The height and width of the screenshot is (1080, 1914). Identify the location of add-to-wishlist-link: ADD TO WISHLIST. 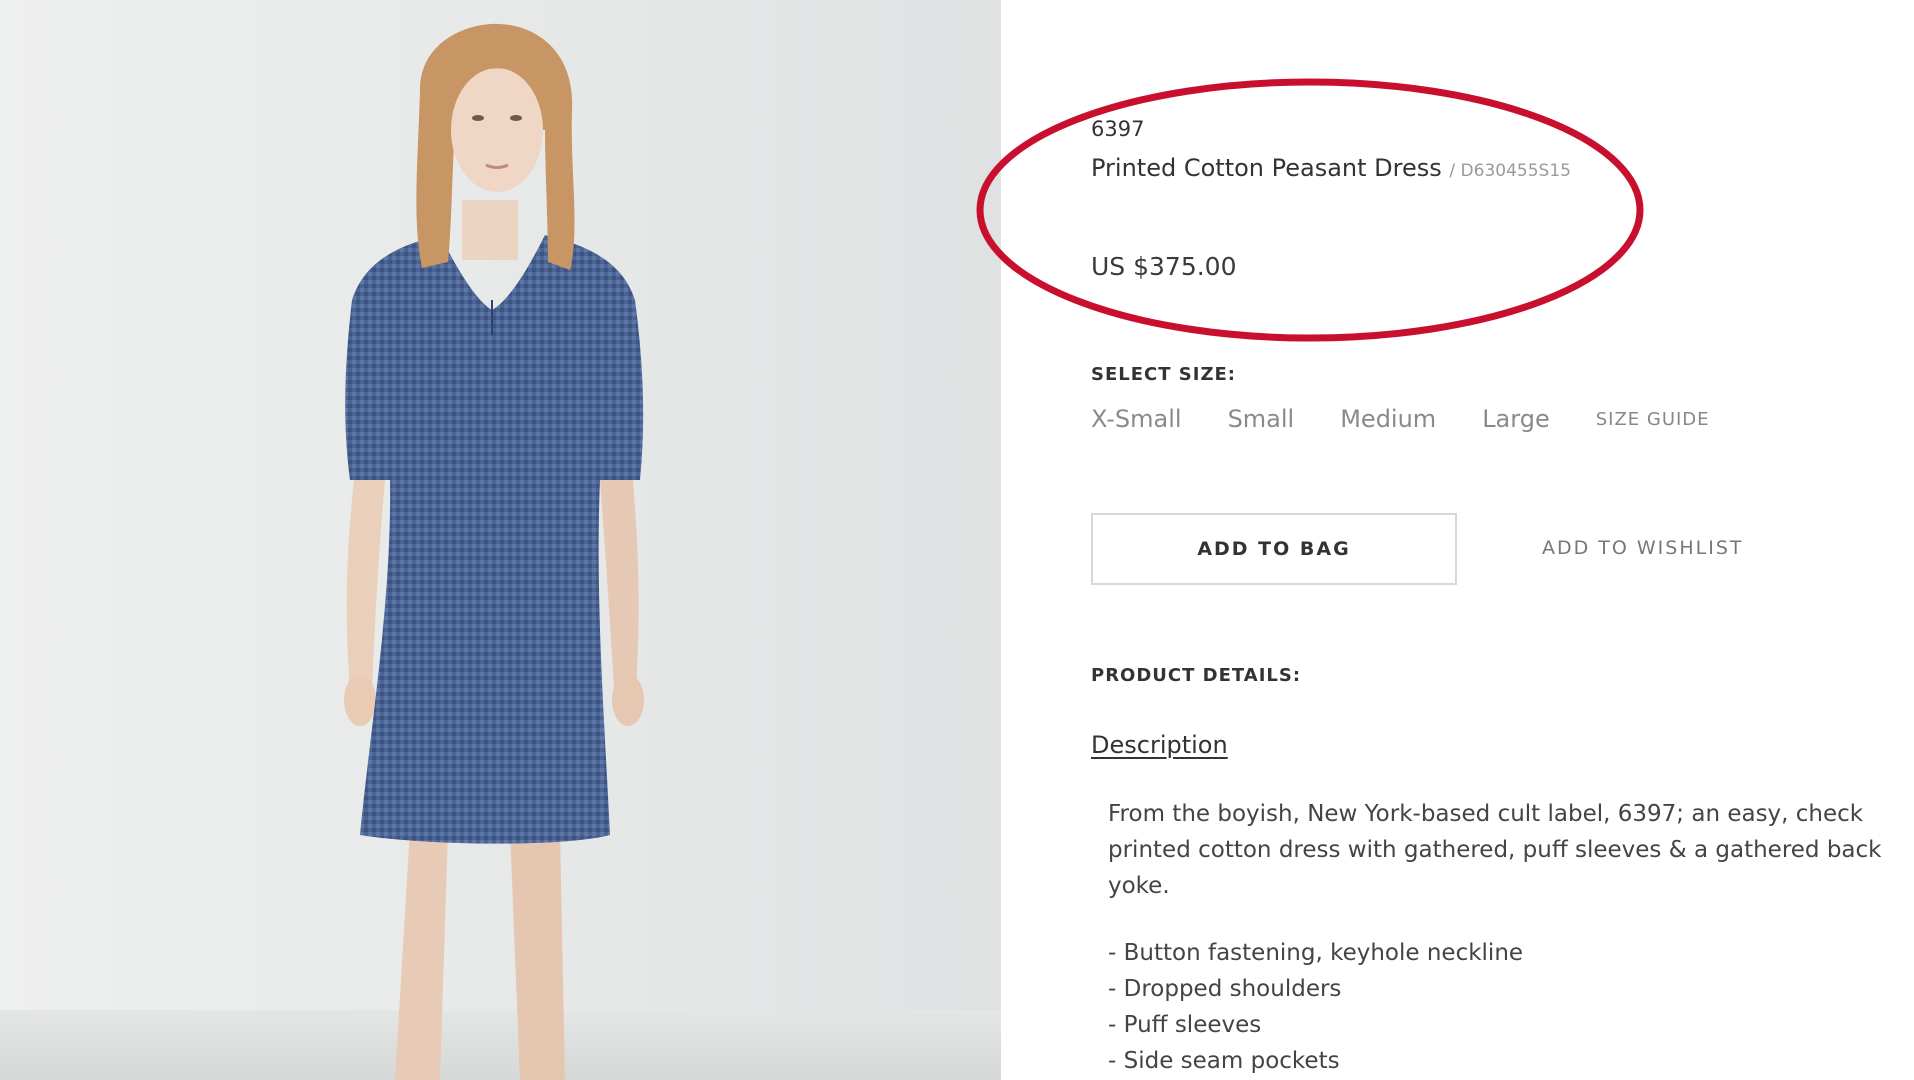
(1643, 548).